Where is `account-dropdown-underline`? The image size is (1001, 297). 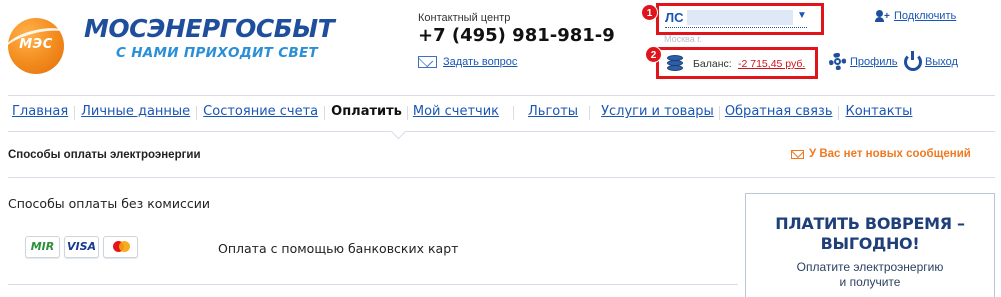 account-dropdown-underline is located at coordinates (736, 27).